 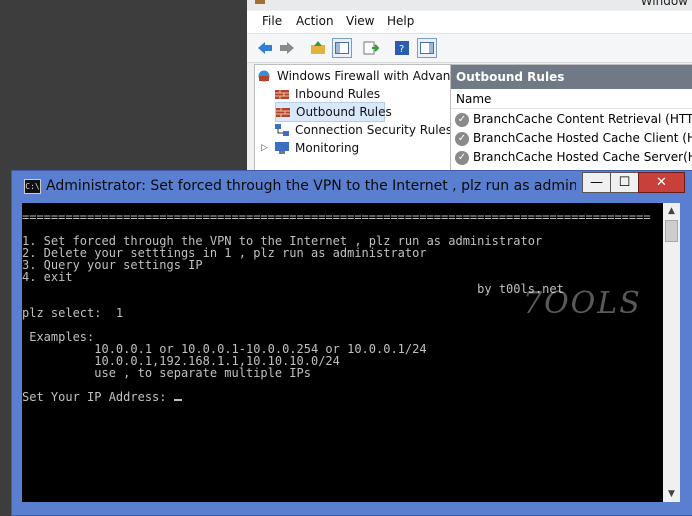 What do you see at coordinates (282, 130) in the screenshot?
I see `connection-security-icon` at bounding box center [282, 130].